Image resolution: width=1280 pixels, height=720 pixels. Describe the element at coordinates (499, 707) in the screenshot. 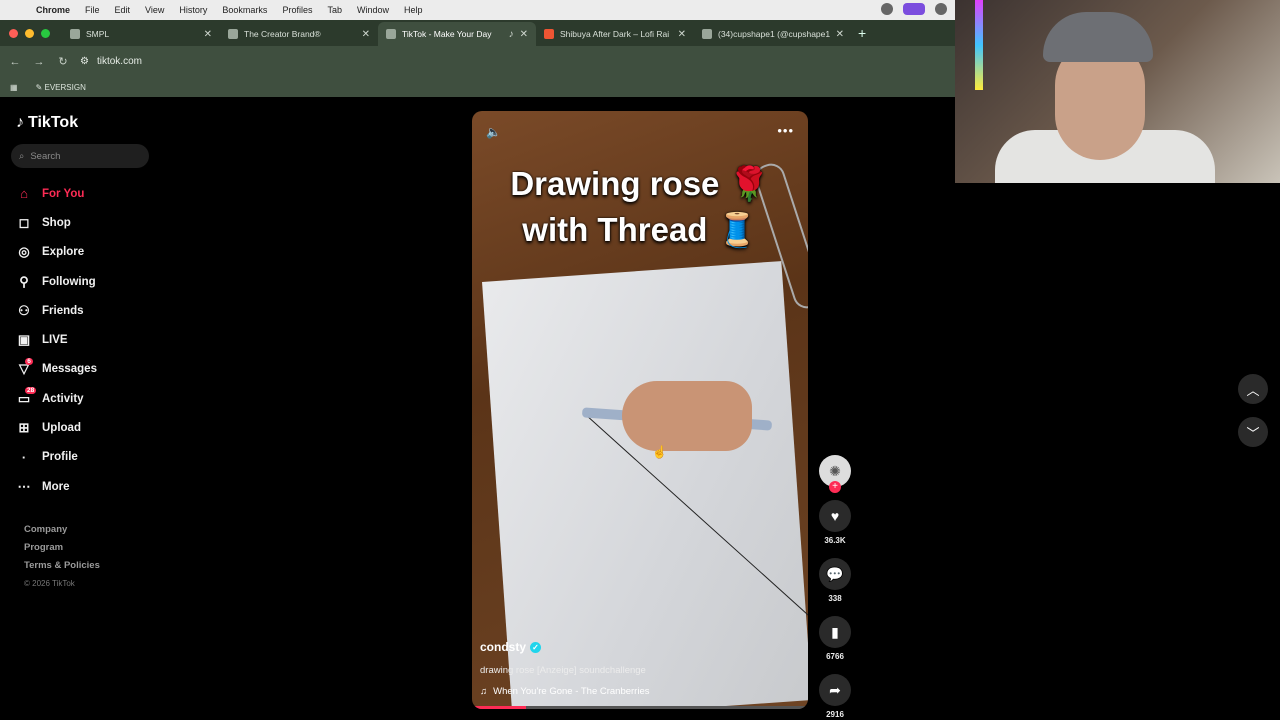

I see `video-progress-fill` at that location.